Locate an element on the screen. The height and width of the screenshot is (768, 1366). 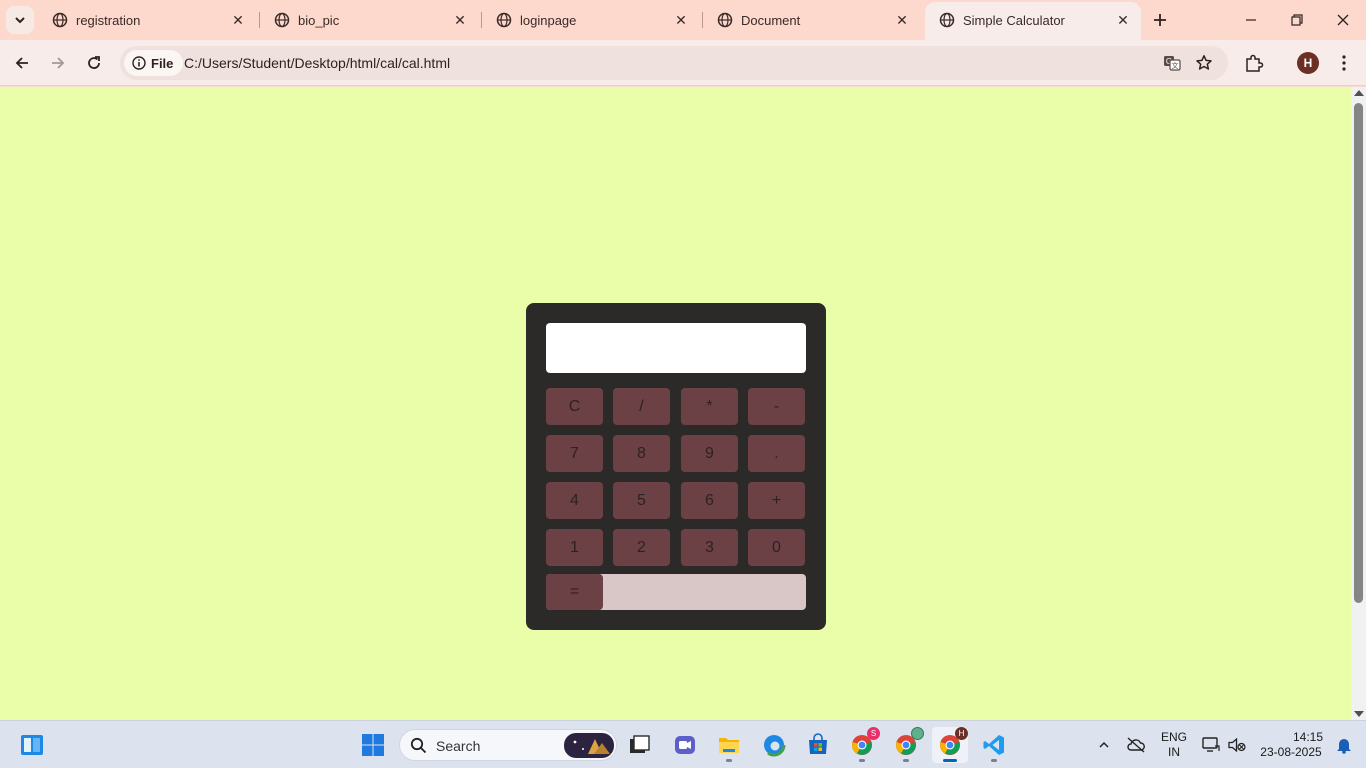
restore-button is located at coordinates (1297, 20).